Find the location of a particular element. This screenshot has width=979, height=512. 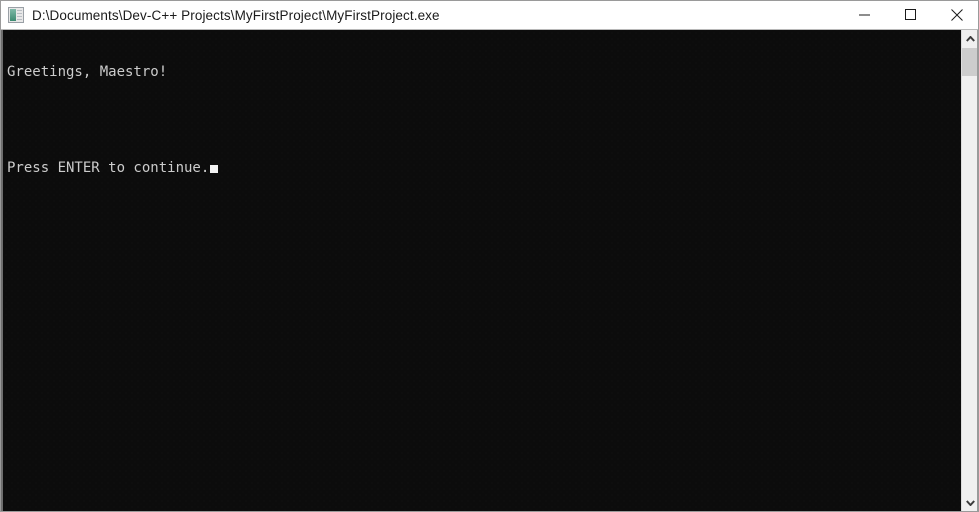

window-right-border is located at coordinates (977, 270).